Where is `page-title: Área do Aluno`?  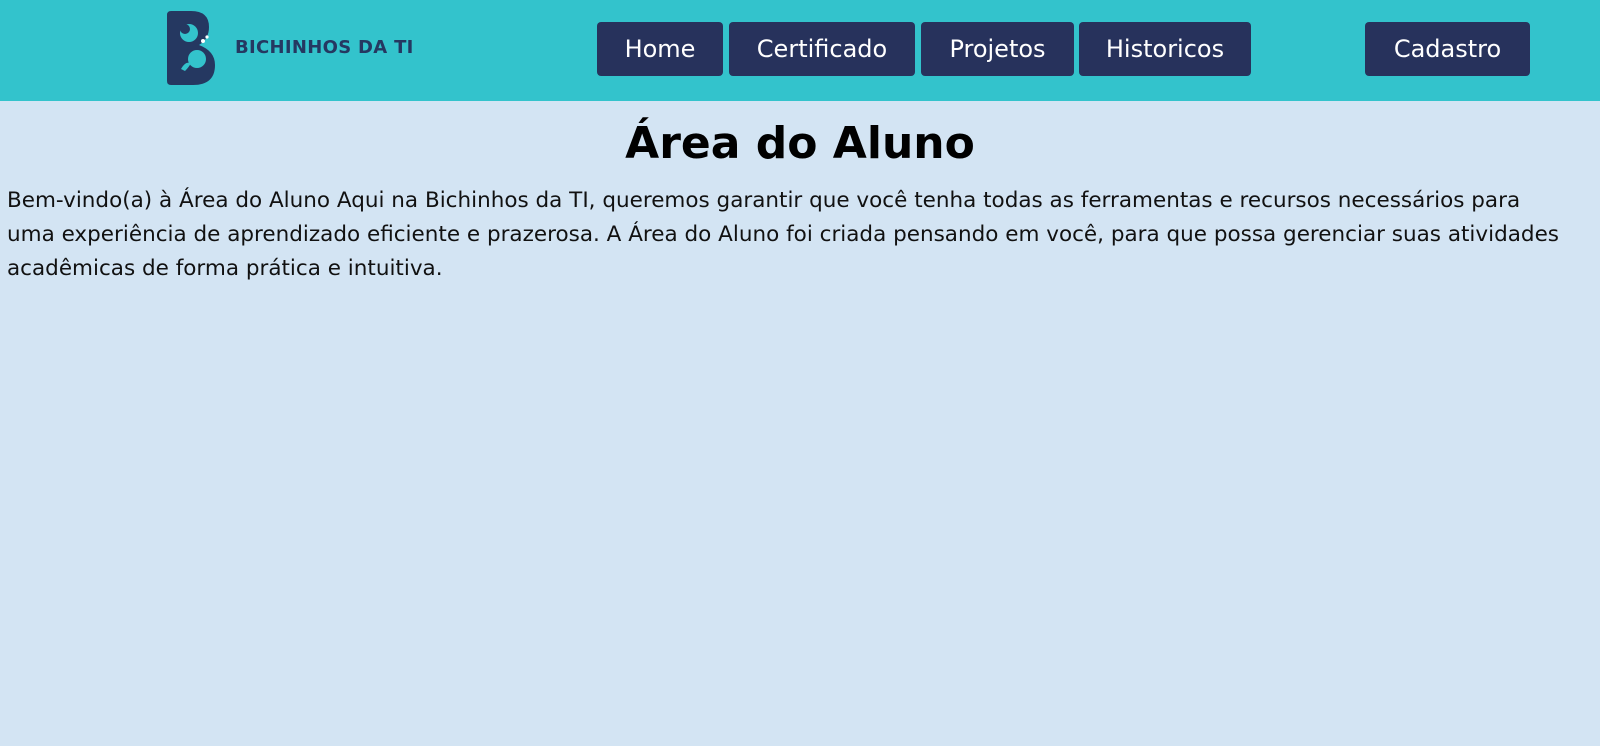
page-title: Área do Aluno is located at coordinates (800, 143).